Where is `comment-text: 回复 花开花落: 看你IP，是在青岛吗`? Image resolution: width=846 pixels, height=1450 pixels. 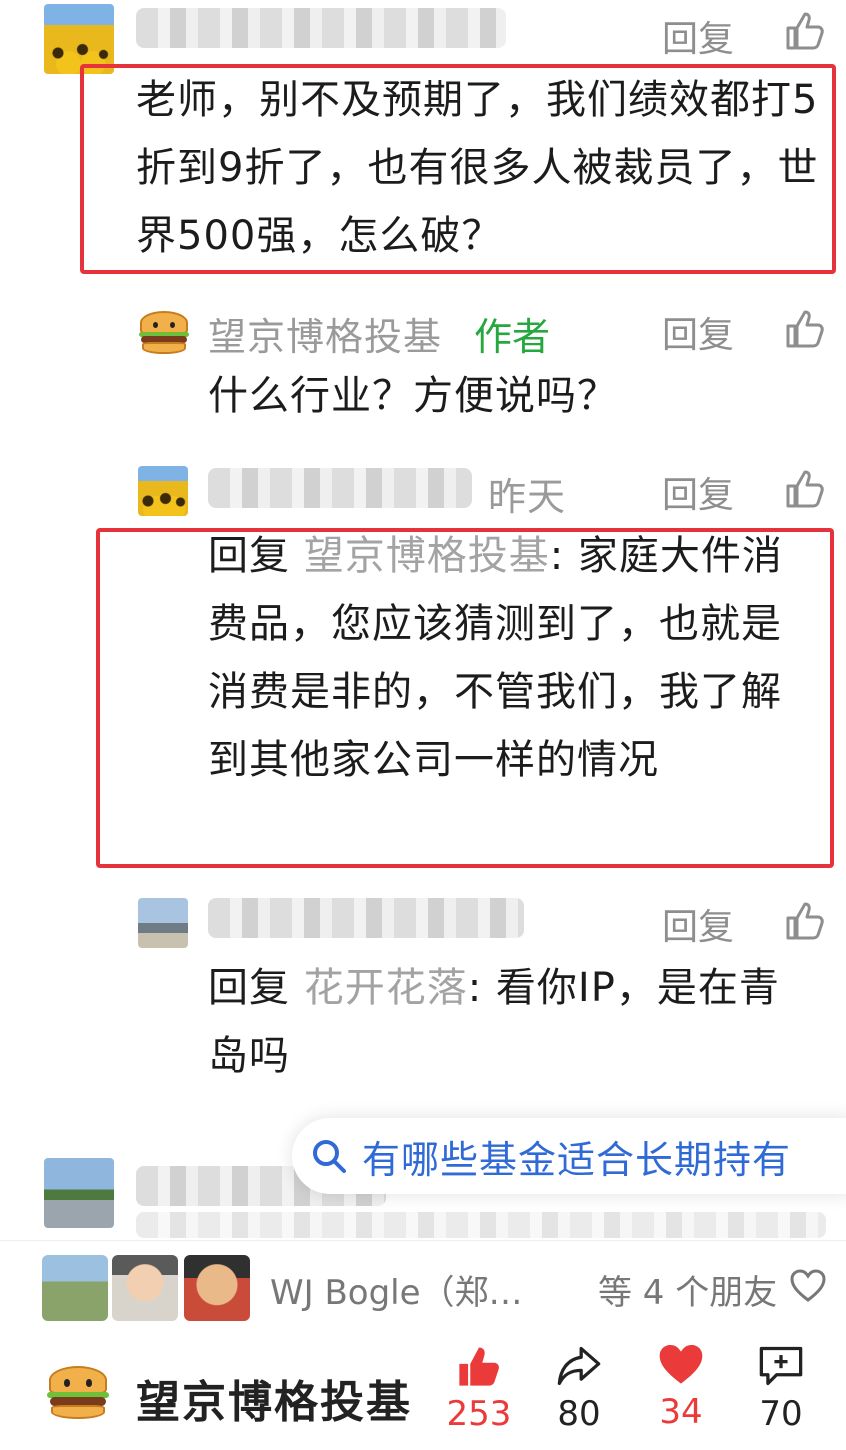 comment-text: 回复 花开花落: 看你IP，是在青岛吗 is located at coordinates (508, 1022).